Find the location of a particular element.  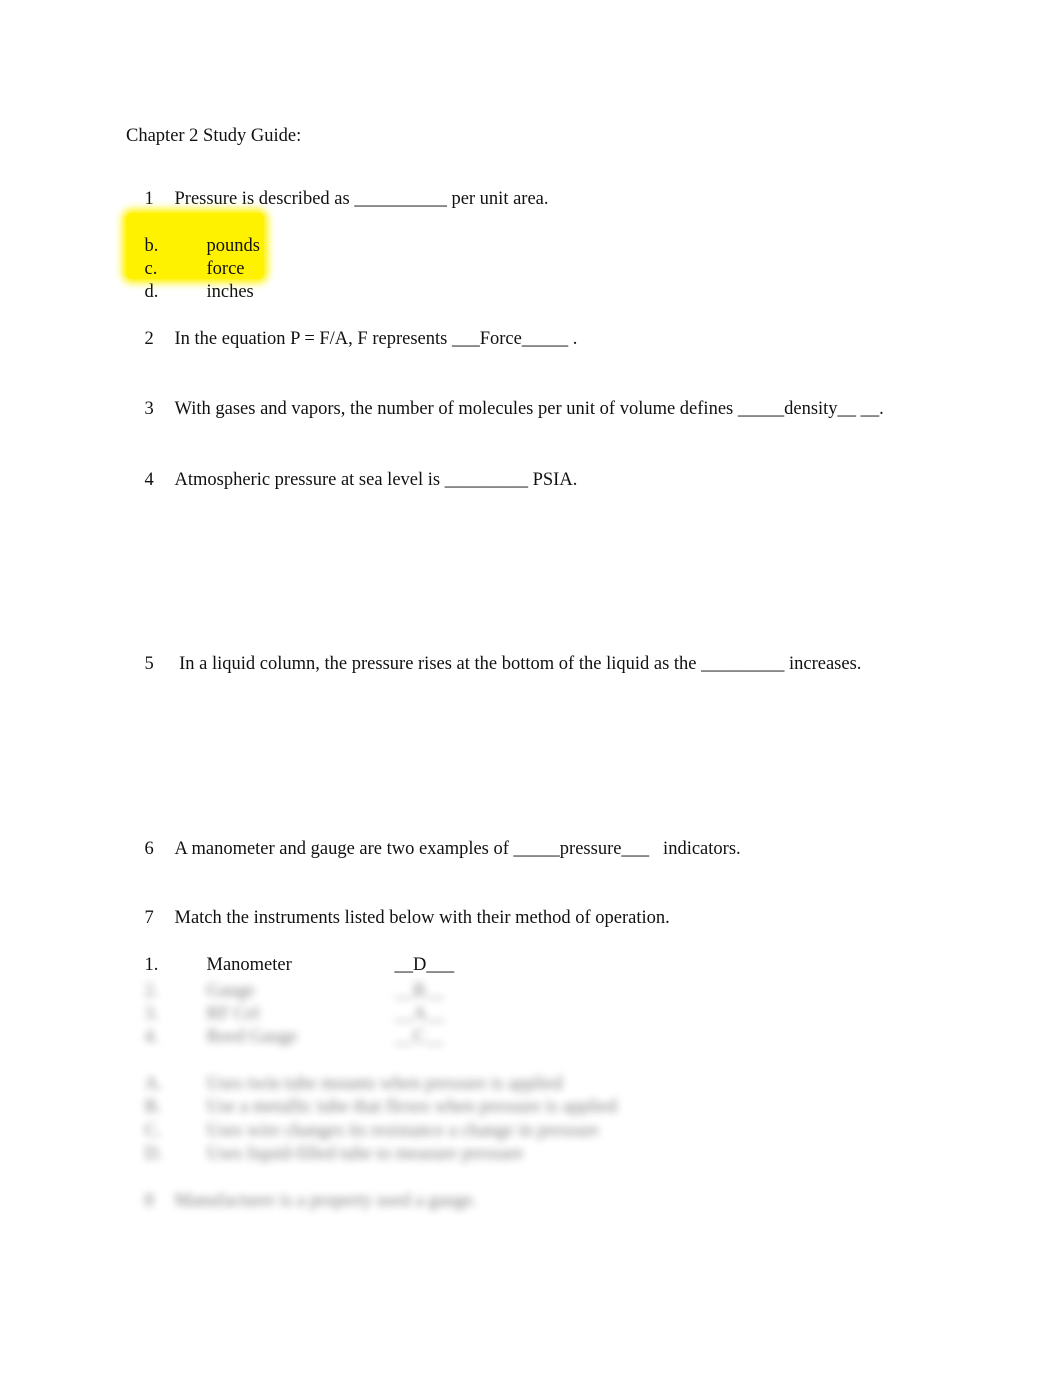

question-number: 4 is located at coordinates (149, 480).